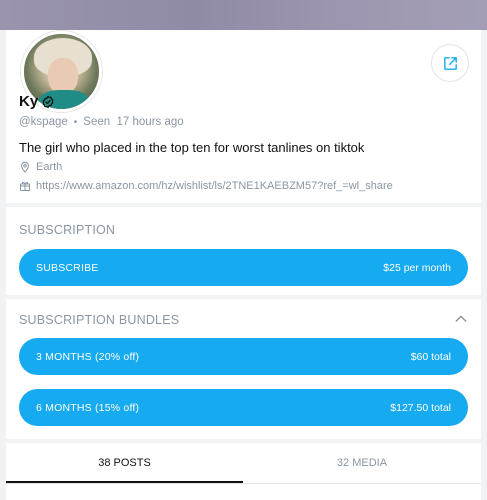 The image size is (487, 500). I want to click on location-row: Earth, so click(40, 167).